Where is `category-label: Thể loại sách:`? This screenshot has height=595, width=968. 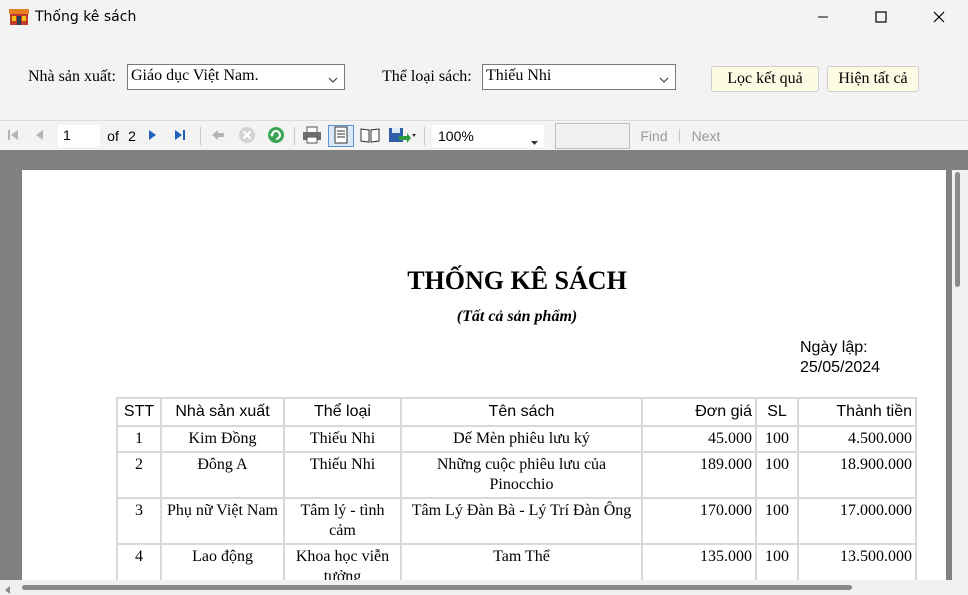
category-label: Thể loại sách: is located at coordinates (427, 76).